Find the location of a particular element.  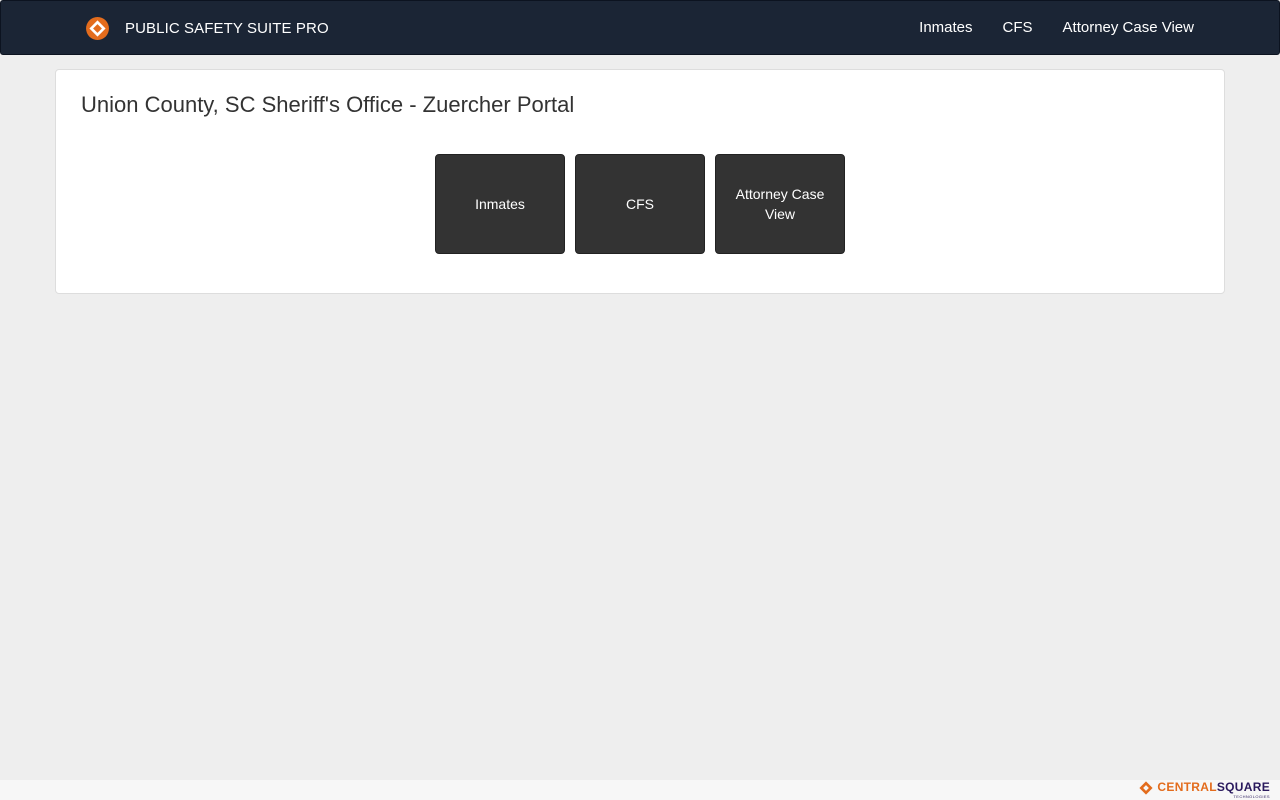

nav-links: Inmates CFS Attorney Case View is located at coordinates (1056, 27).